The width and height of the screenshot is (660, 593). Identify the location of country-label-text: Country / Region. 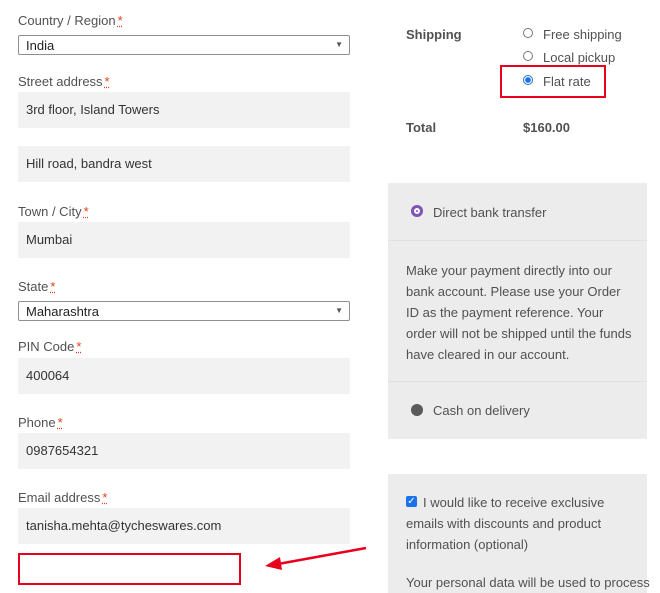
(67, 20).